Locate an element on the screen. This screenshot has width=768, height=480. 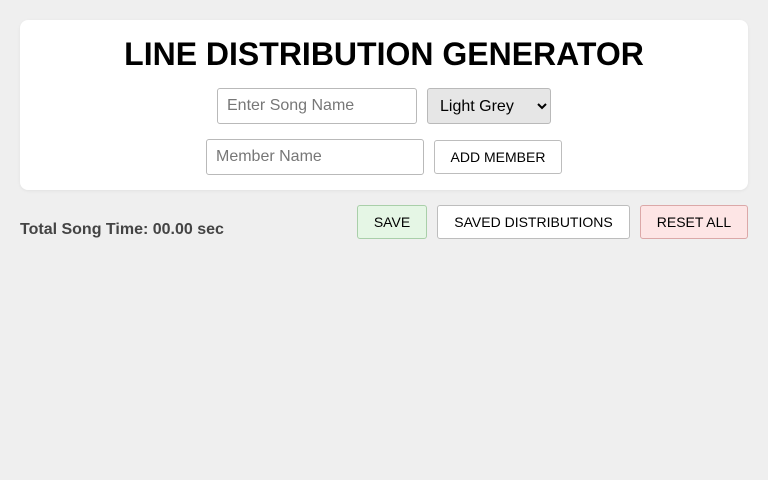
total-time-value: 00.00 is located at coordinates (172, 229).